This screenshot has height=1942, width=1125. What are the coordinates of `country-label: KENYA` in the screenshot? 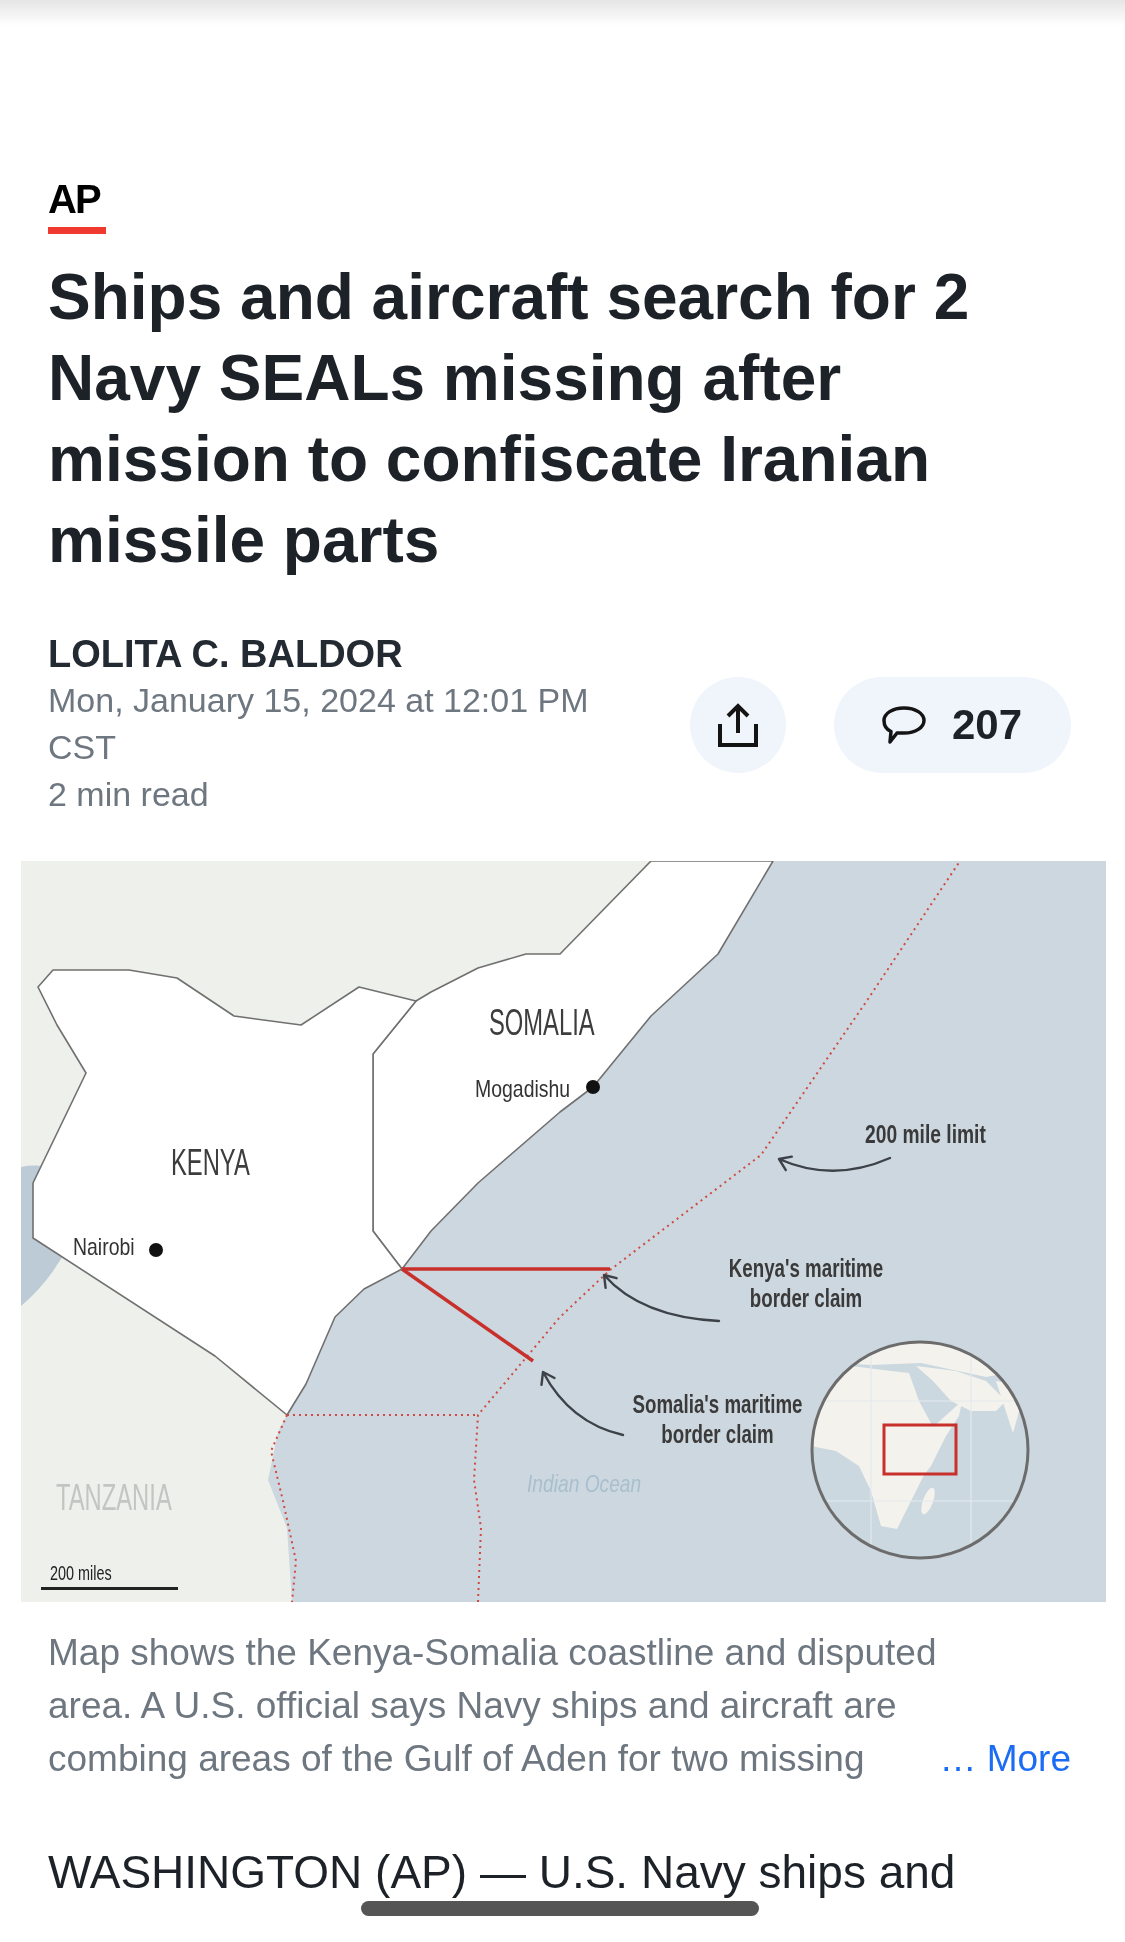 It's located at (210, 1163).